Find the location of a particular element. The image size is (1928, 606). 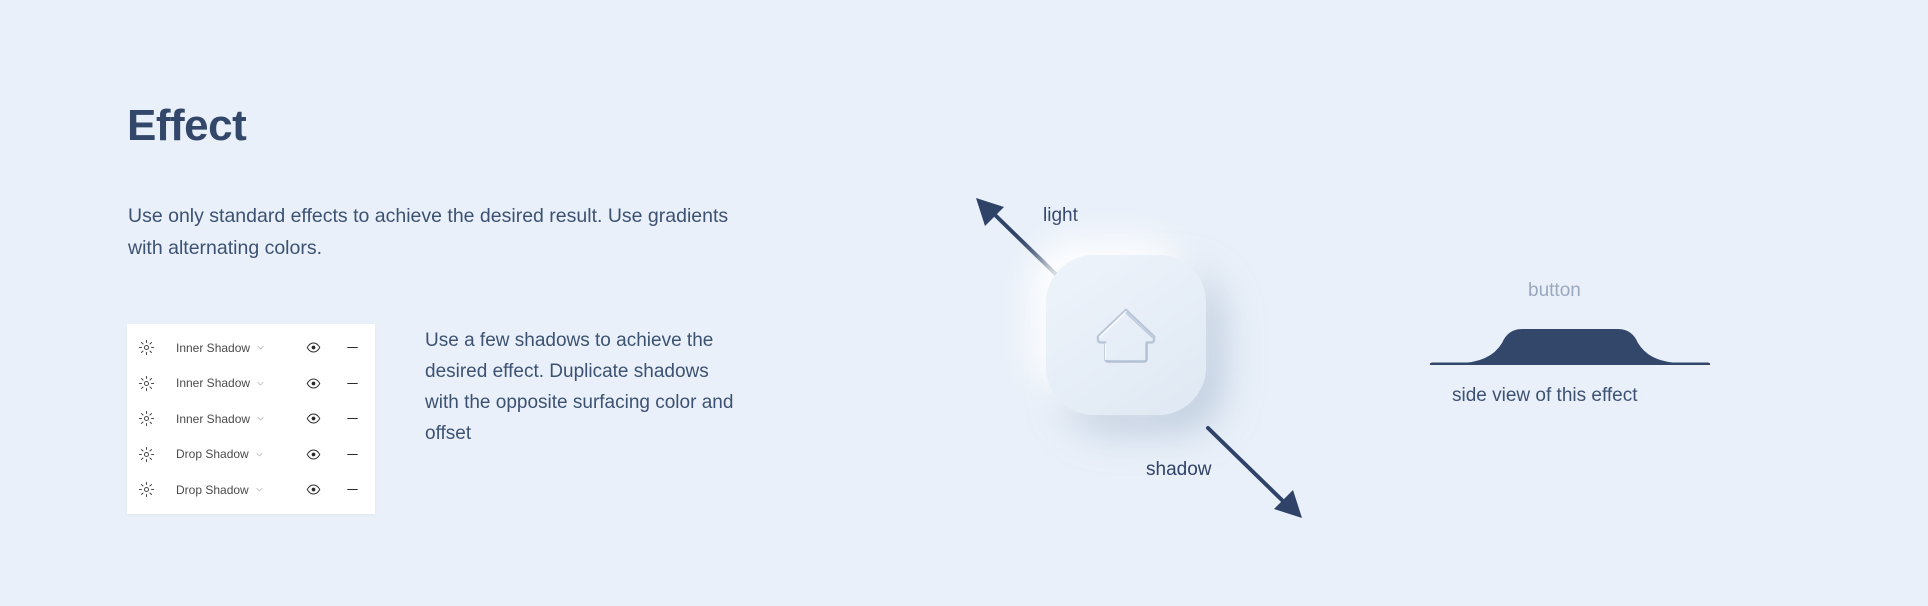

shadow-label: shadow is located at coordinates (1179, 469).